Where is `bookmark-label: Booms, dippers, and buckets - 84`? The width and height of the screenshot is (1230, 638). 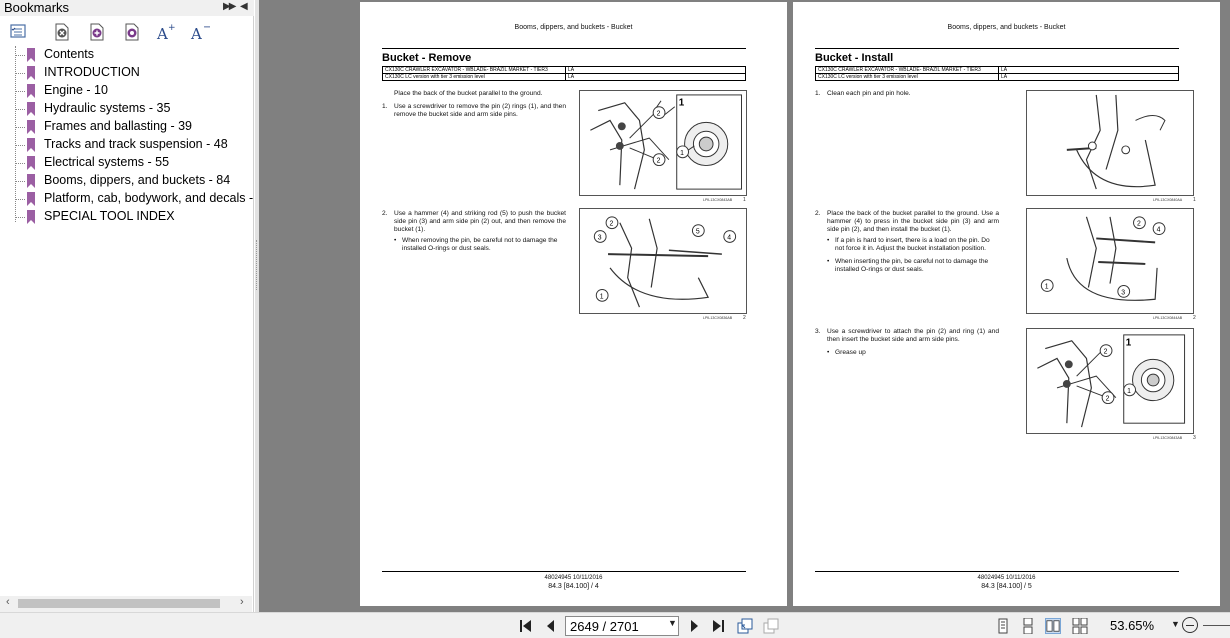
bookmark-label: Booms, dippers, and buckets - 84 is located at coordinates (137, 180).